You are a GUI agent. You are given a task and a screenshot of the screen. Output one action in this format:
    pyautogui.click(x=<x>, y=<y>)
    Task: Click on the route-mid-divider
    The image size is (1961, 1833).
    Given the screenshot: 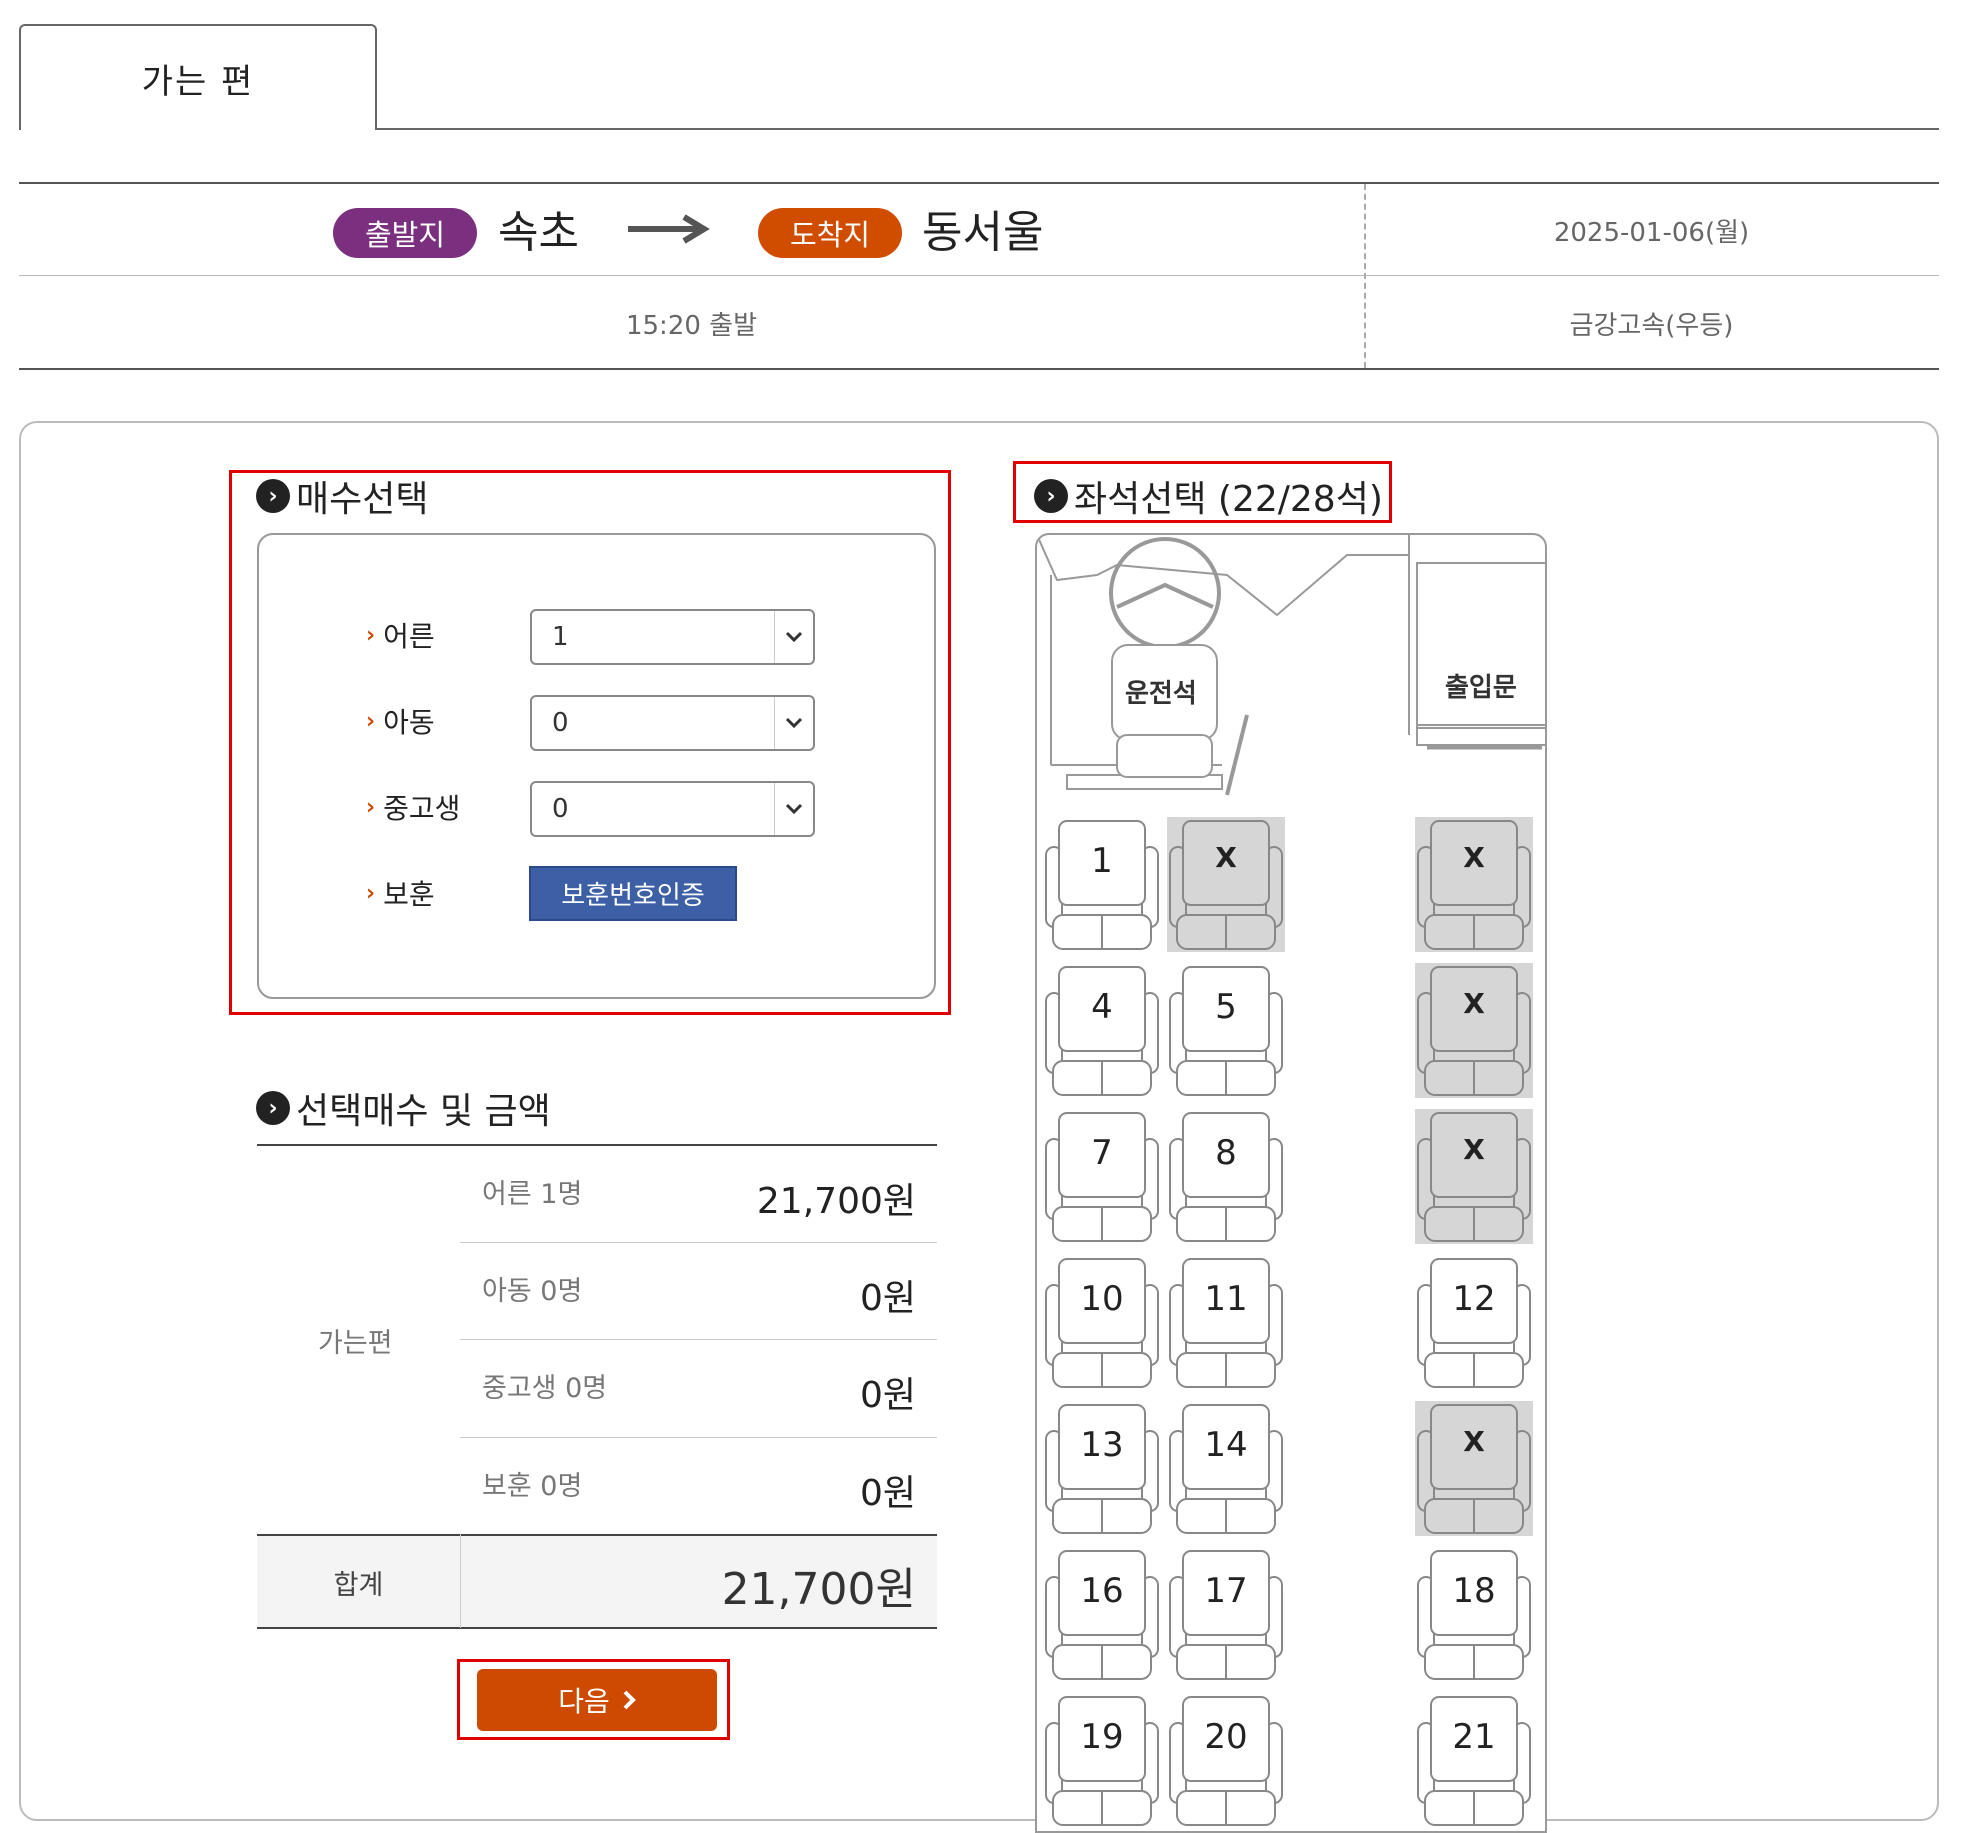 What is the action you would take?
    pyautogui.click(x=979, y=275)
    